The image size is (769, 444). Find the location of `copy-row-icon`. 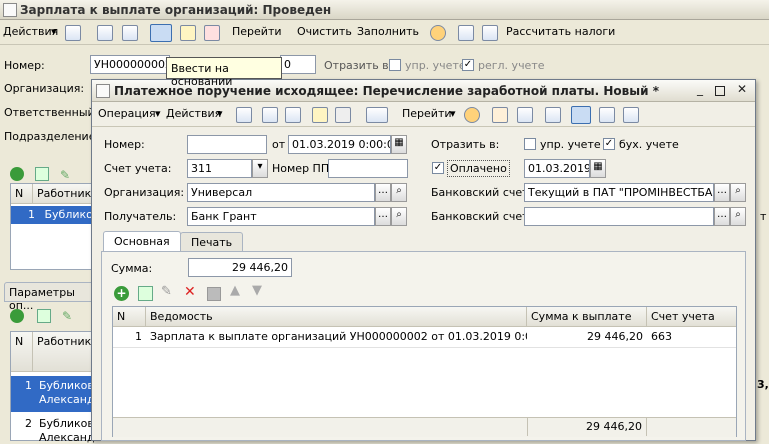

copy-row-icon is located at coordinates (145, 293).